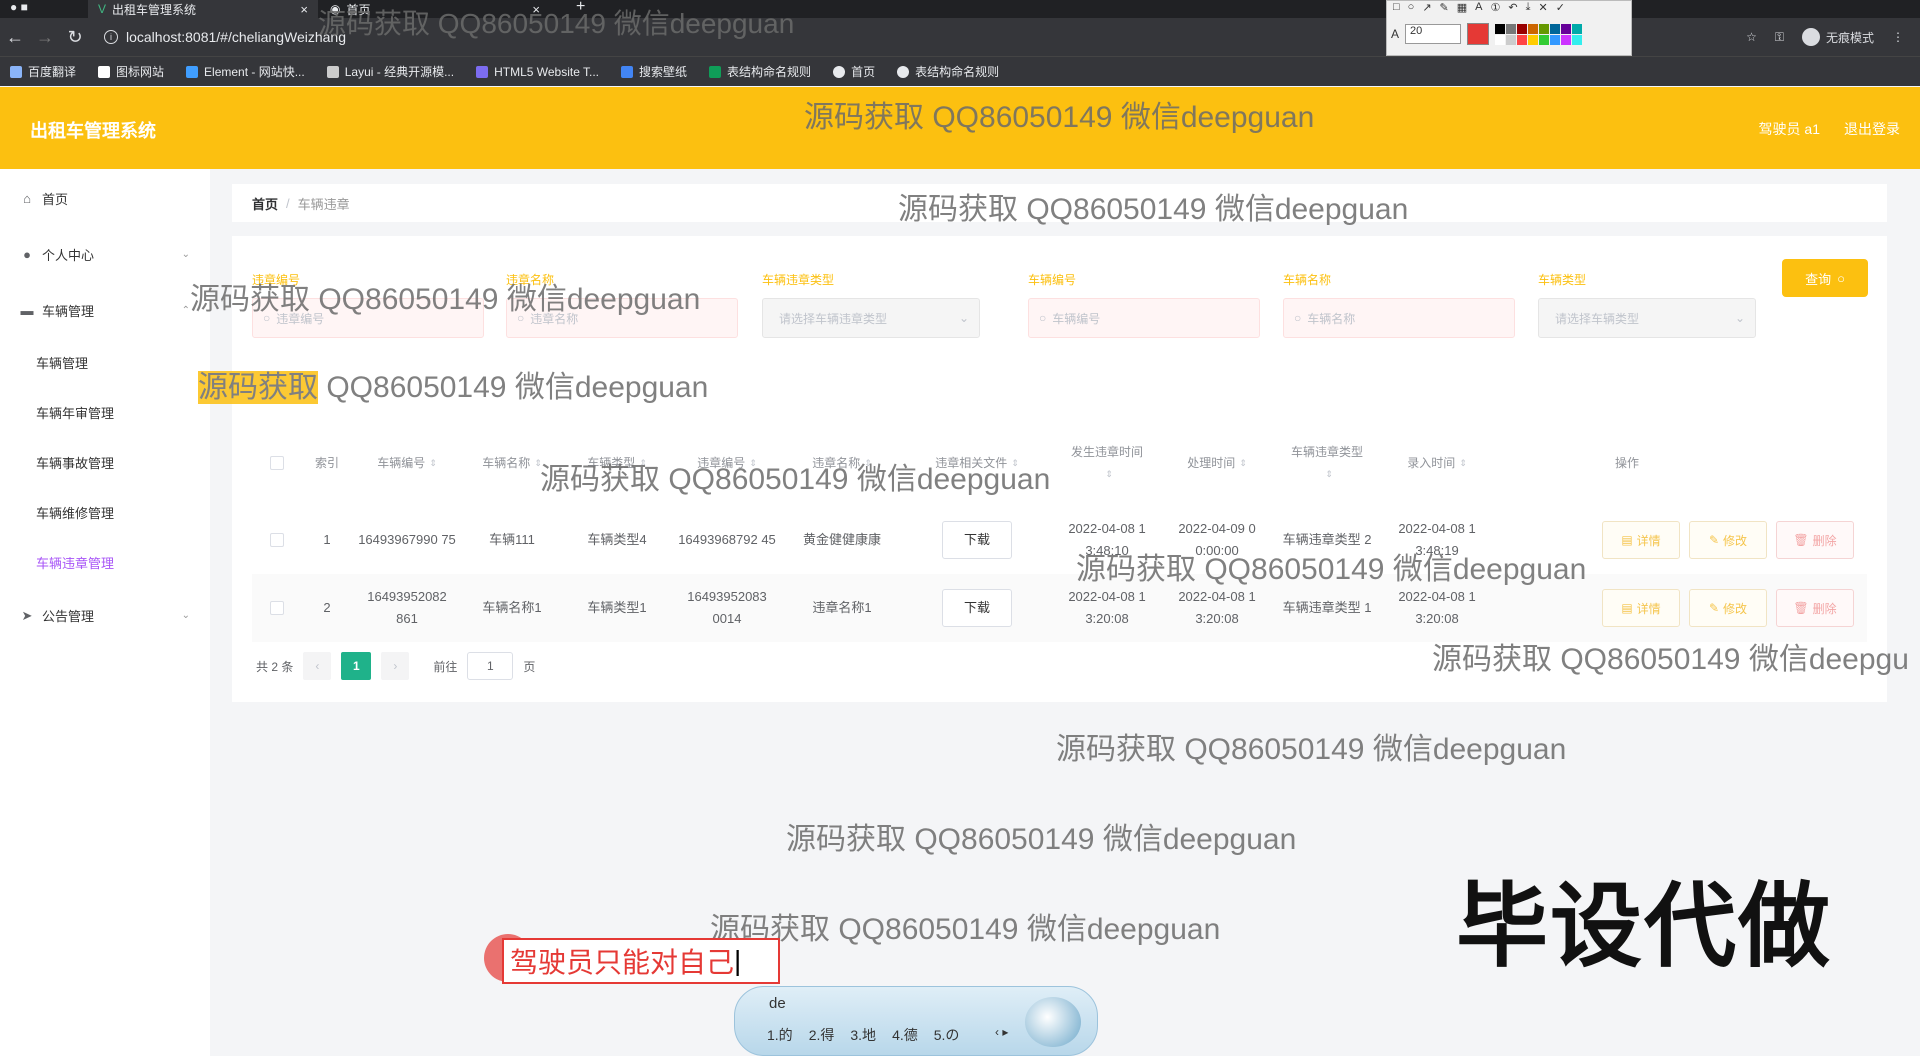 This screenshot has width=1920, height=1056. I want to click on sidebar-item-home: ⌂ 首页, so click(105, 198).